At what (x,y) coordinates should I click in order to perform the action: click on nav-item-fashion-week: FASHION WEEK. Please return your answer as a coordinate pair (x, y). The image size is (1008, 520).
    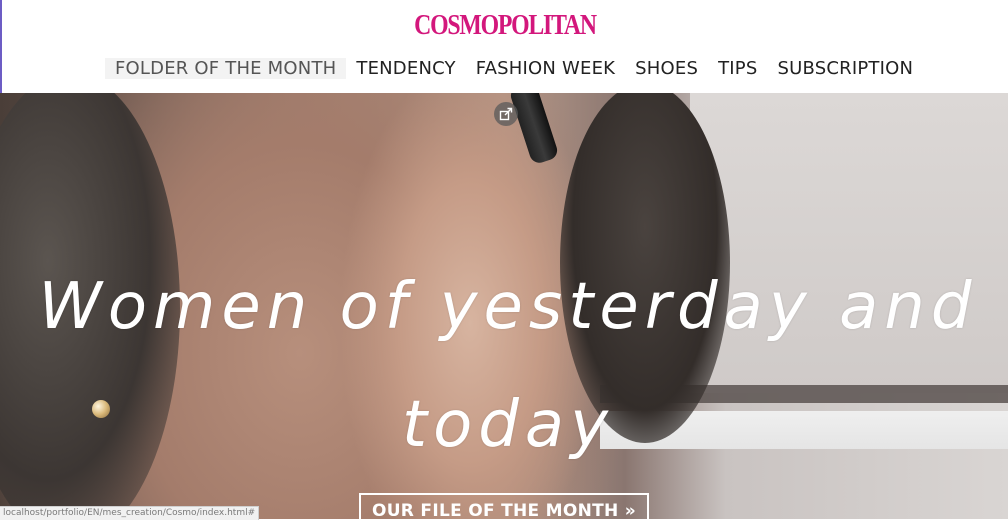
    Looking at the image, I should click on (545, 68).